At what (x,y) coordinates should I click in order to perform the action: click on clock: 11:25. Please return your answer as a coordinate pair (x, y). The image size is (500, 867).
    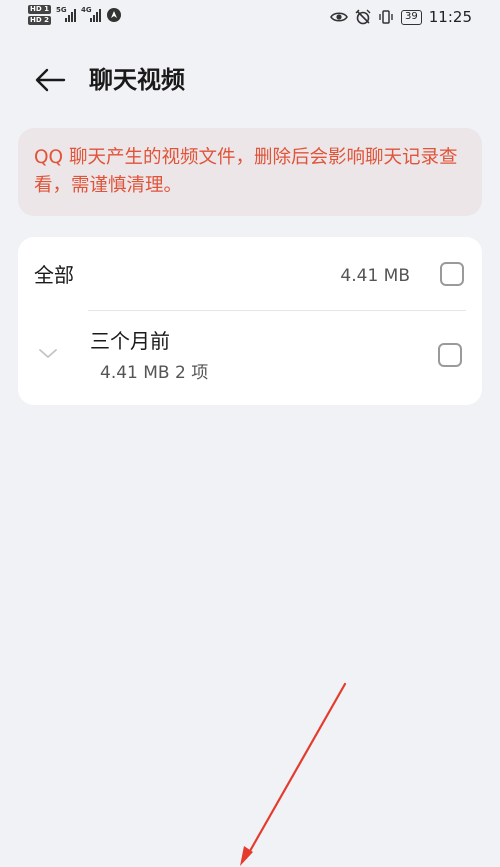
    Looking at the image, I should click on (450, 17).